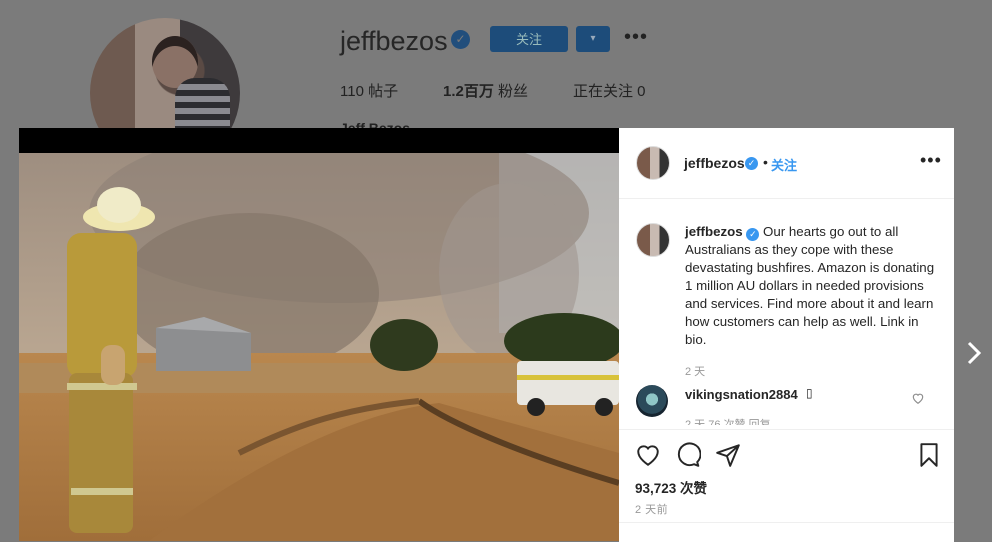  Describe the element at coordinates (671, 487) in the screenshot. I see `likes-count: 93,723 次赞` at that location.